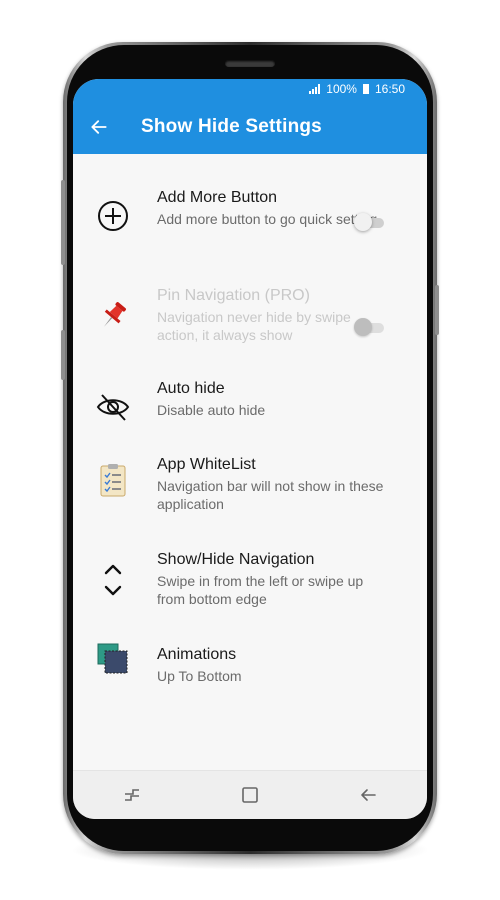 Image resolution: width=500 pixels, height=900 pixels. What do you see at coordinates (199, 676) in the screenshot?
I see `setting-subtitle: Up To Bottom` at bounding box center [199, 676].